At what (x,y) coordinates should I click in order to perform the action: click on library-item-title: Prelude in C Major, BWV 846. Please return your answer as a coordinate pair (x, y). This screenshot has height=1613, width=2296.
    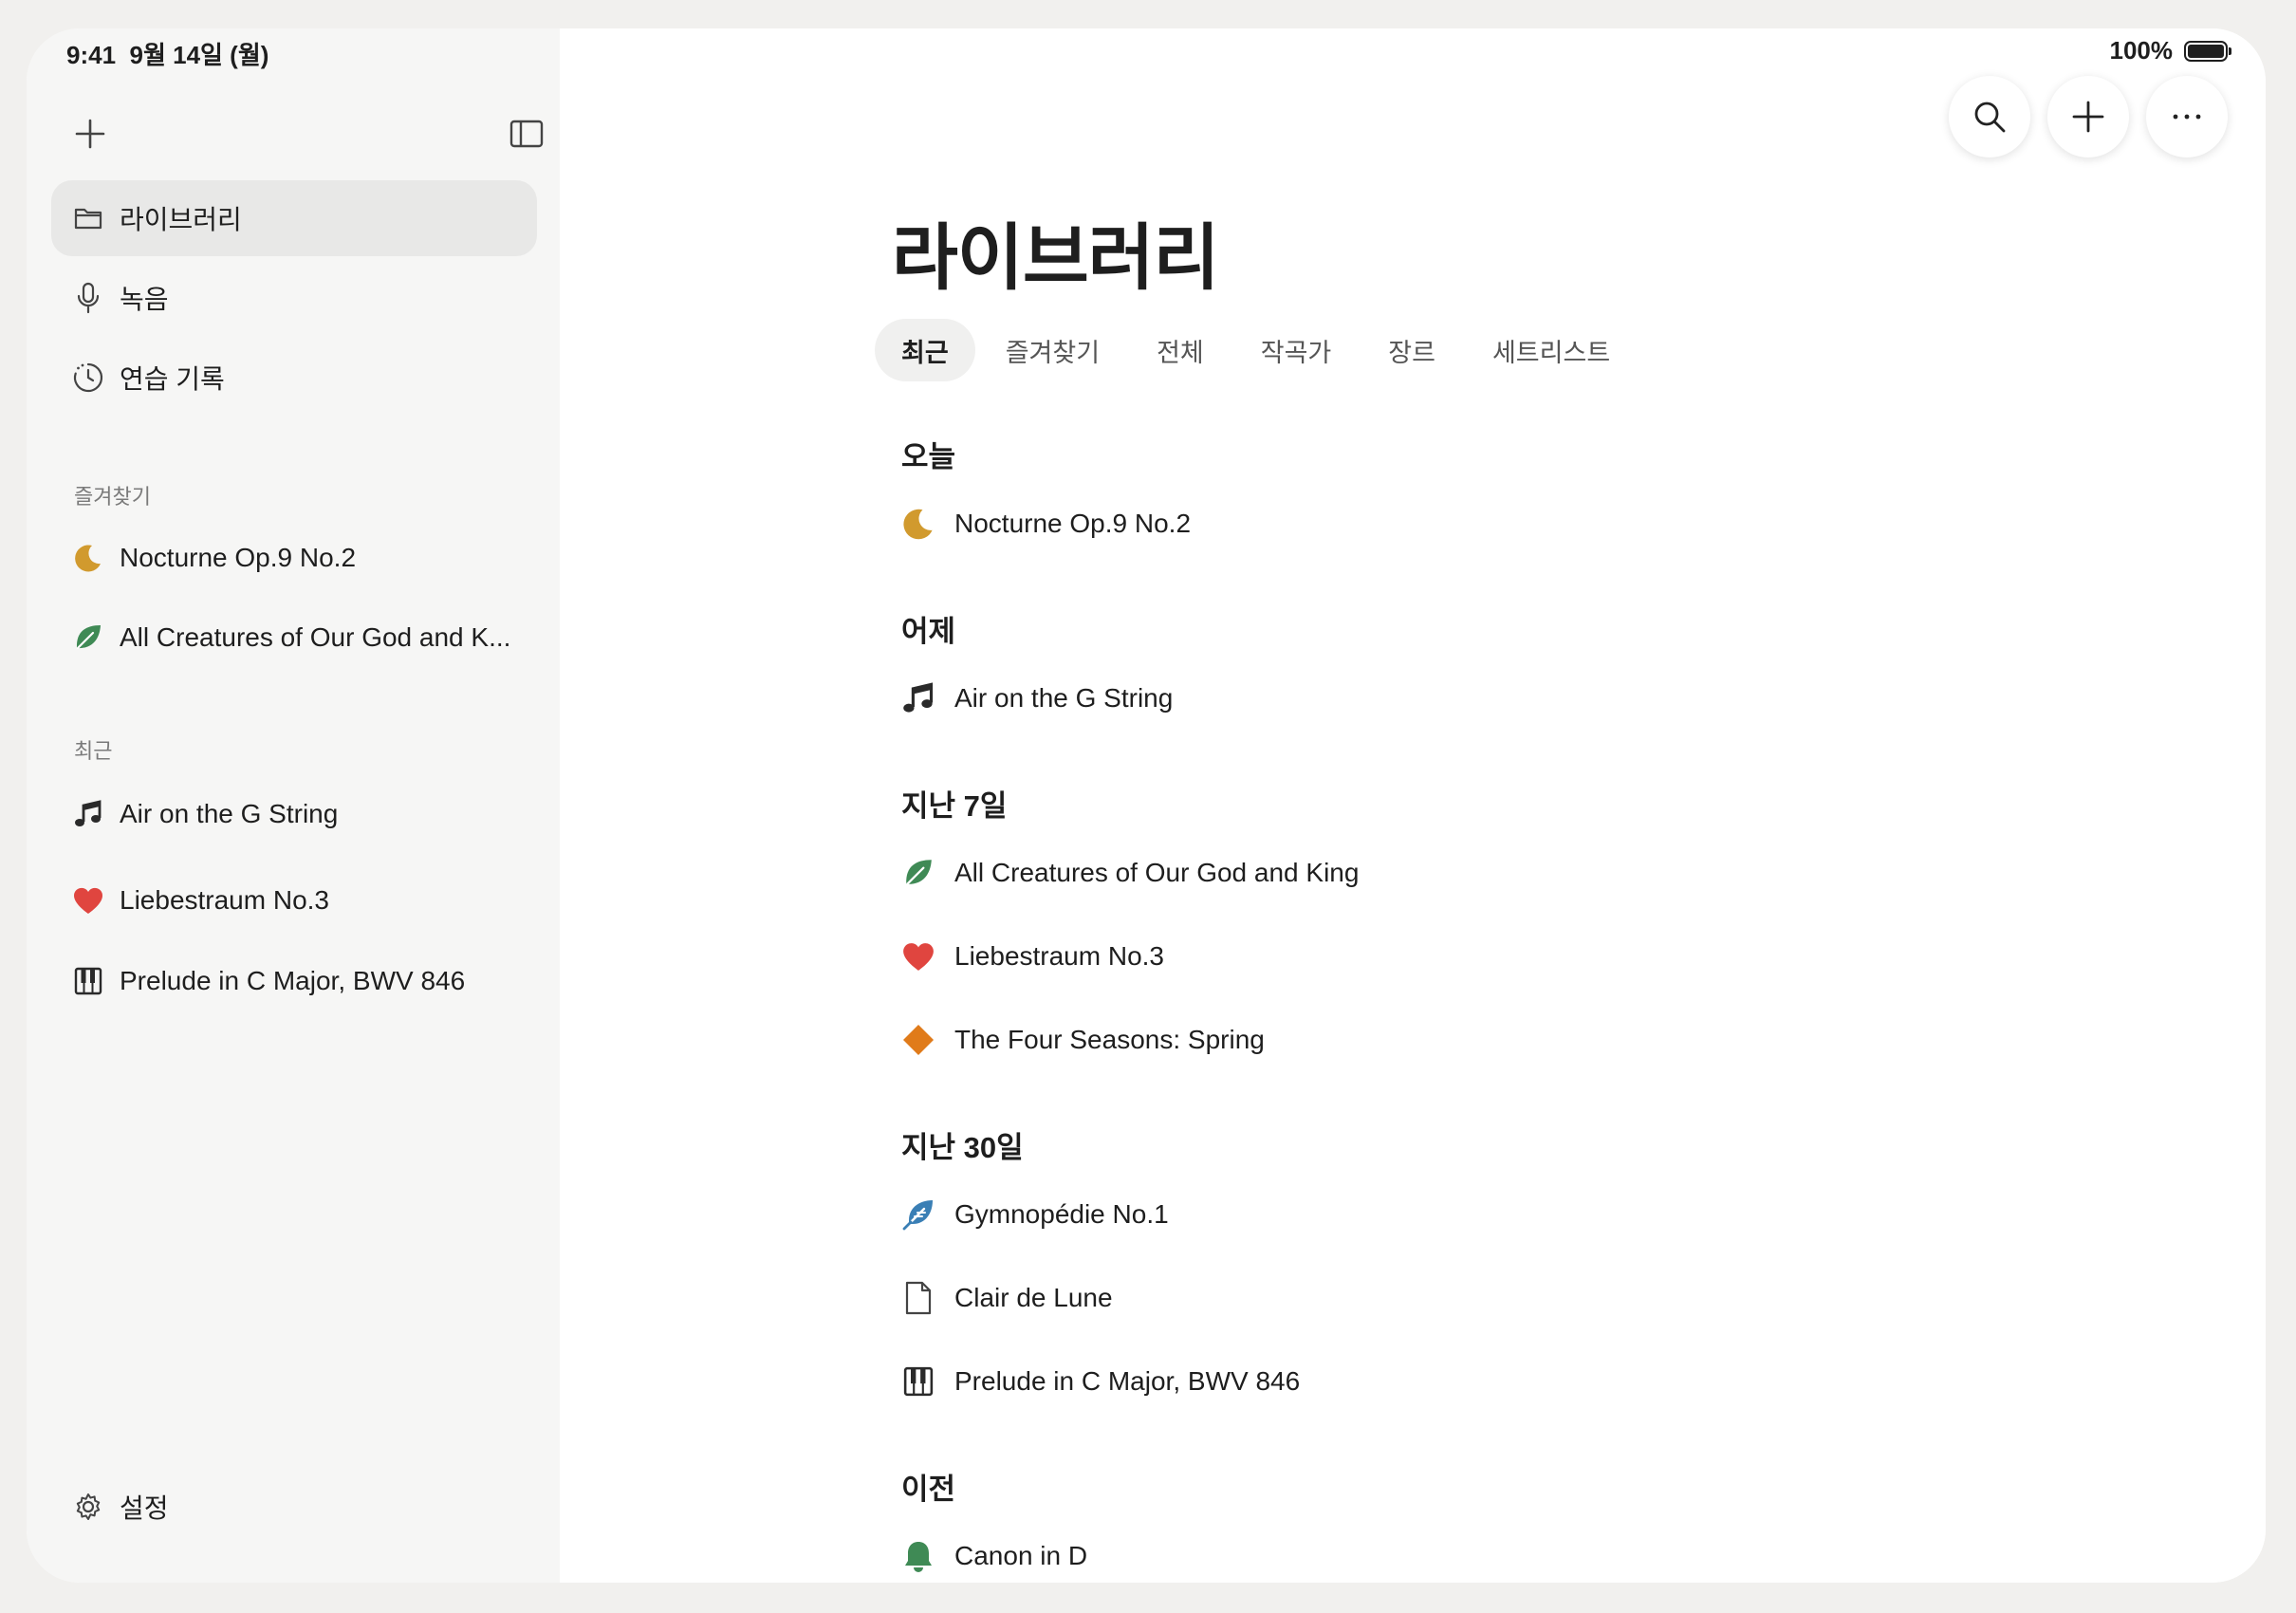
    Looking at the image, I should click on (1127, 1381).